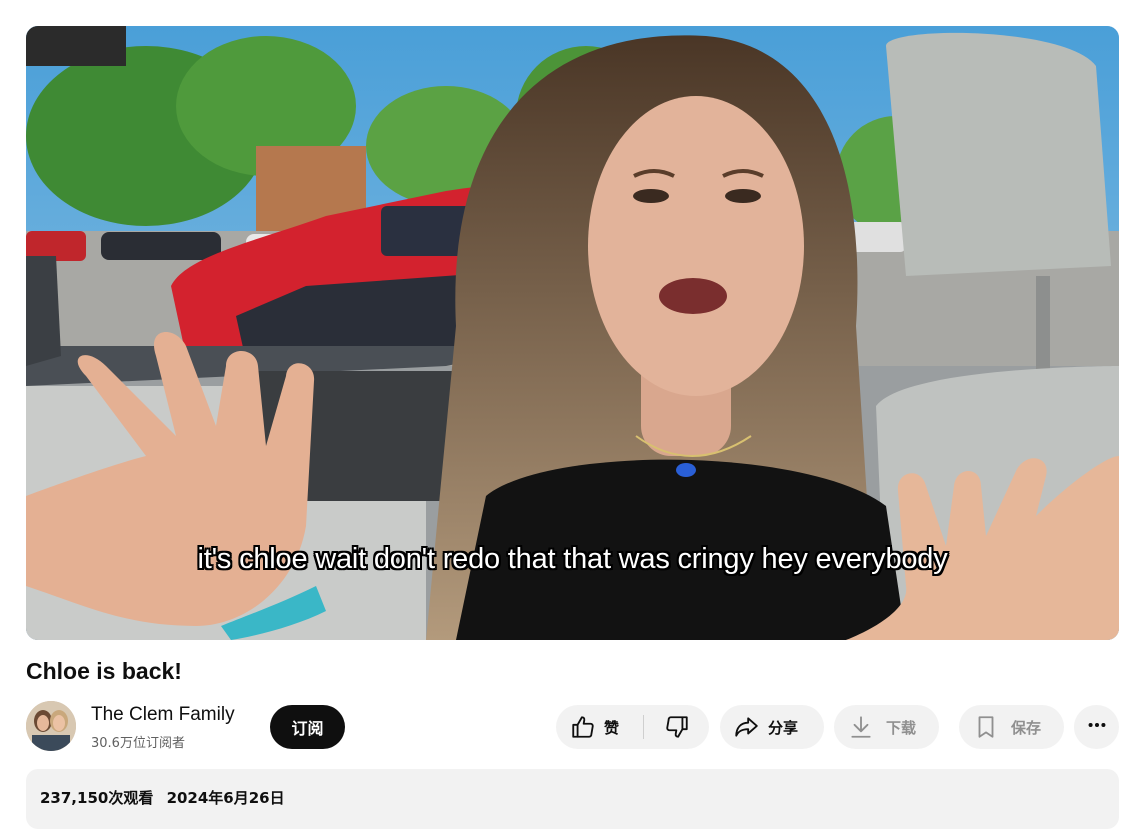  What do you see at coordinates (104, 671) in the screenshot?
I see `video-title: Chloe is back!` at bounding box center [104, 671].